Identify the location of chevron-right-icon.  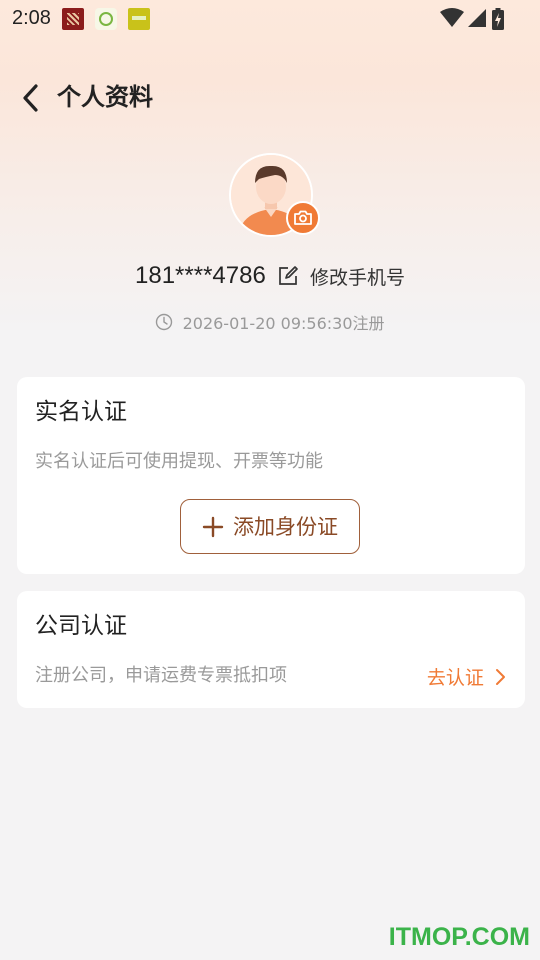
(500, 676).